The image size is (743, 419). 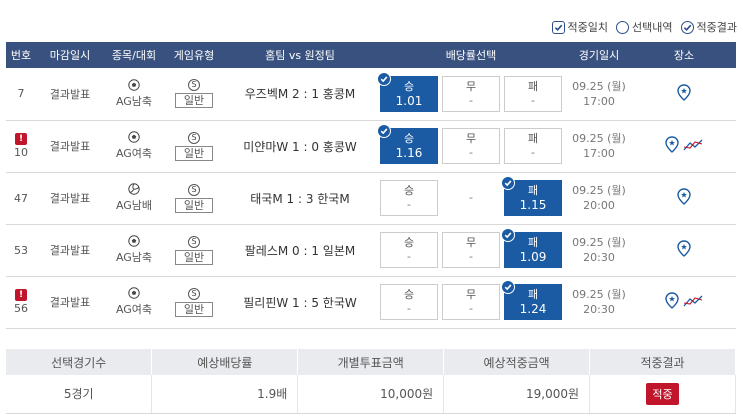 I want to click on row-number-cell: ! 56, so click(x=21, y=302).